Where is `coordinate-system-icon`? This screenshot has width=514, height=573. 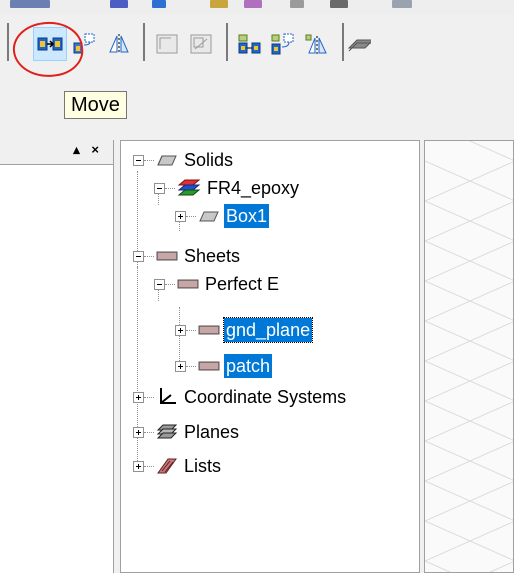 coordinate-system-icon is located at coordinates (168, 396).